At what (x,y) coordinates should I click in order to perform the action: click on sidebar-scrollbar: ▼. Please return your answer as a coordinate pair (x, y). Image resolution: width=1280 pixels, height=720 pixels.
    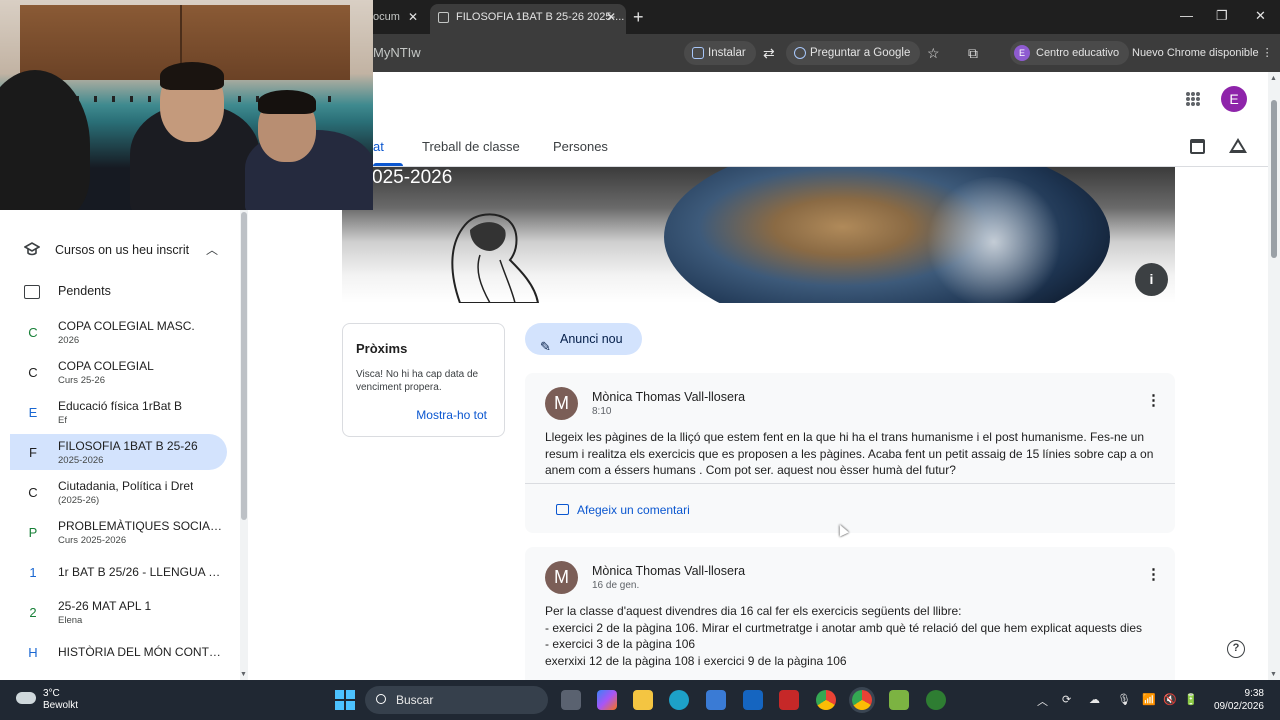
    Looking at the image, I should click on (244, 445).